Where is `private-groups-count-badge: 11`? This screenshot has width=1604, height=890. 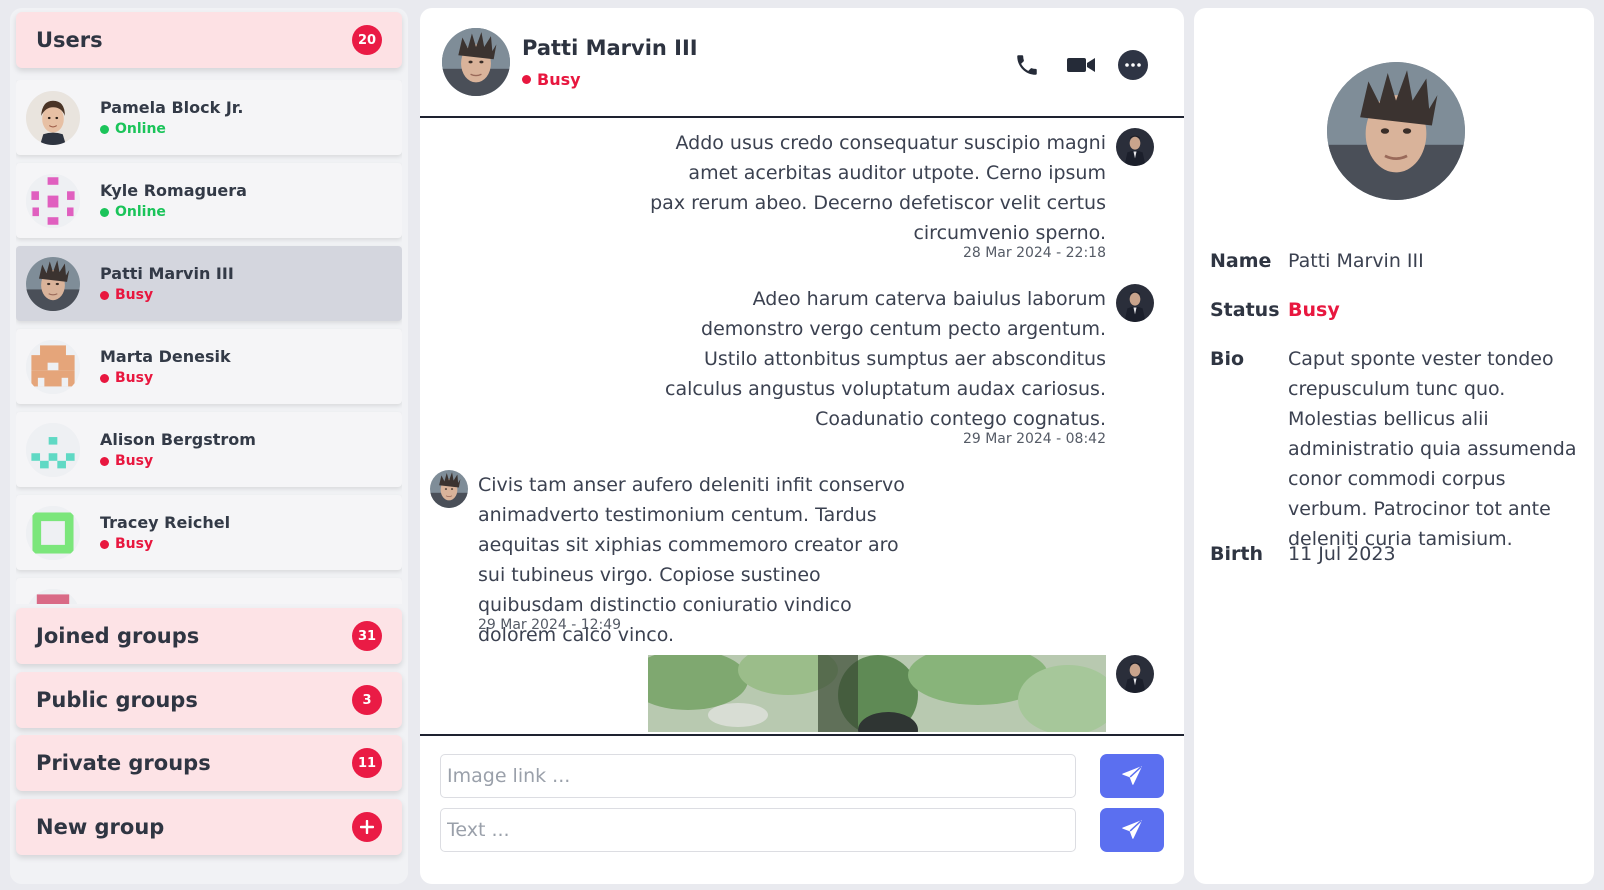 private-groups-count-badge: 11 is located at coordinates (367, 763).